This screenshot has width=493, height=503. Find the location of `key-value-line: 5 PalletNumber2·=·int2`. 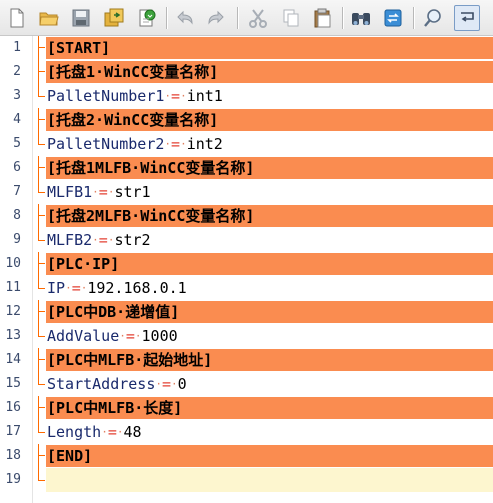

key-value-line: 5 PalletNumber2·=·int2 is located at coordinates (246, 144).